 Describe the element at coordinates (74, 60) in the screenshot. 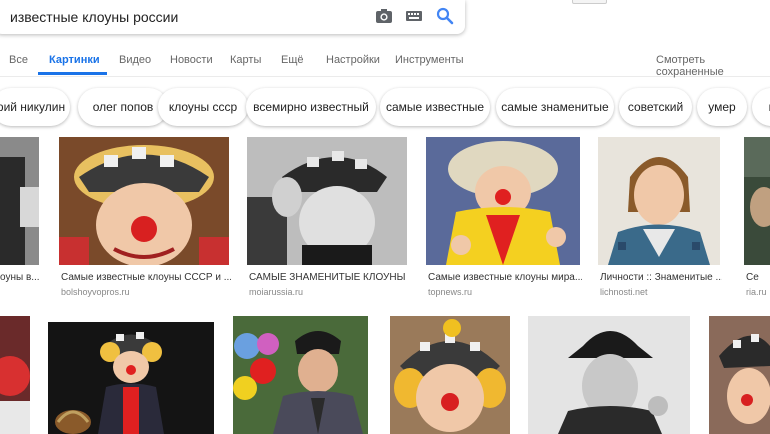

I see `tab-images: Картинки` at that location.